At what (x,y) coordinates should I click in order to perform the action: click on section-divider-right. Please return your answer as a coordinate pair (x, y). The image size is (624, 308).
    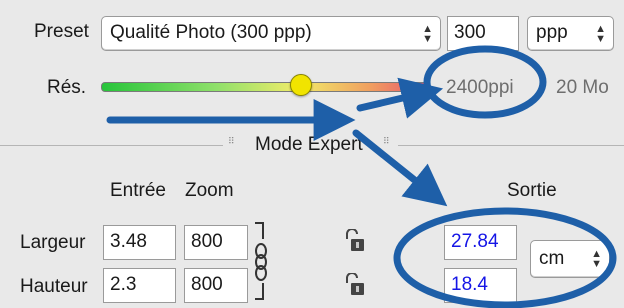
    Looking at the image, I should click on (511, 145).